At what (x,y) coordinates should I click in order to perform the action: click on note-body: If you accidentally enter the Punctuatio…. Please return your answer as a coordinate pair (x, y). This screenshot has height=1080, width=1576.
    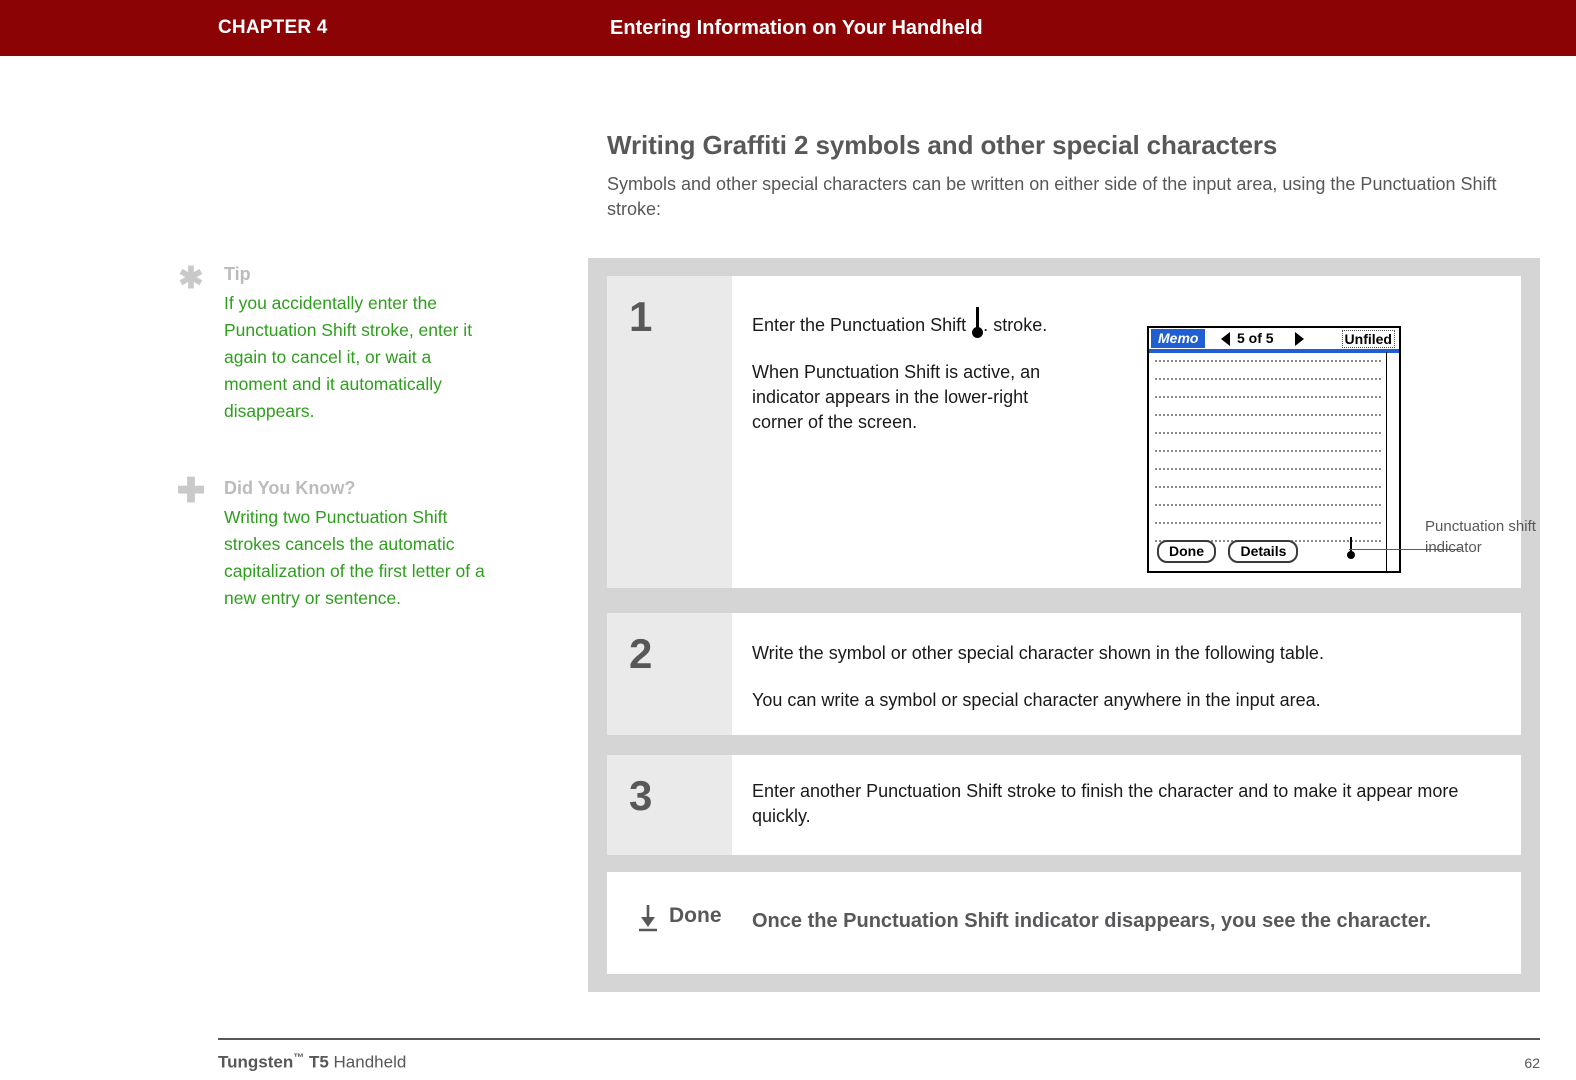
    Looking at the image, I should click on (348, 357).